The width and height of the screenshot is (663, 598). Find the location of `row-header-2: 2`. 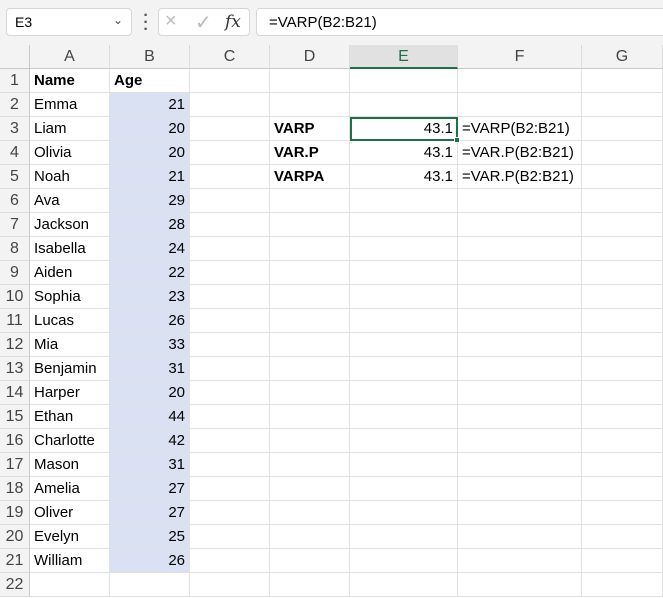

row-header-2: 2 is located at coordinates (15, 105).